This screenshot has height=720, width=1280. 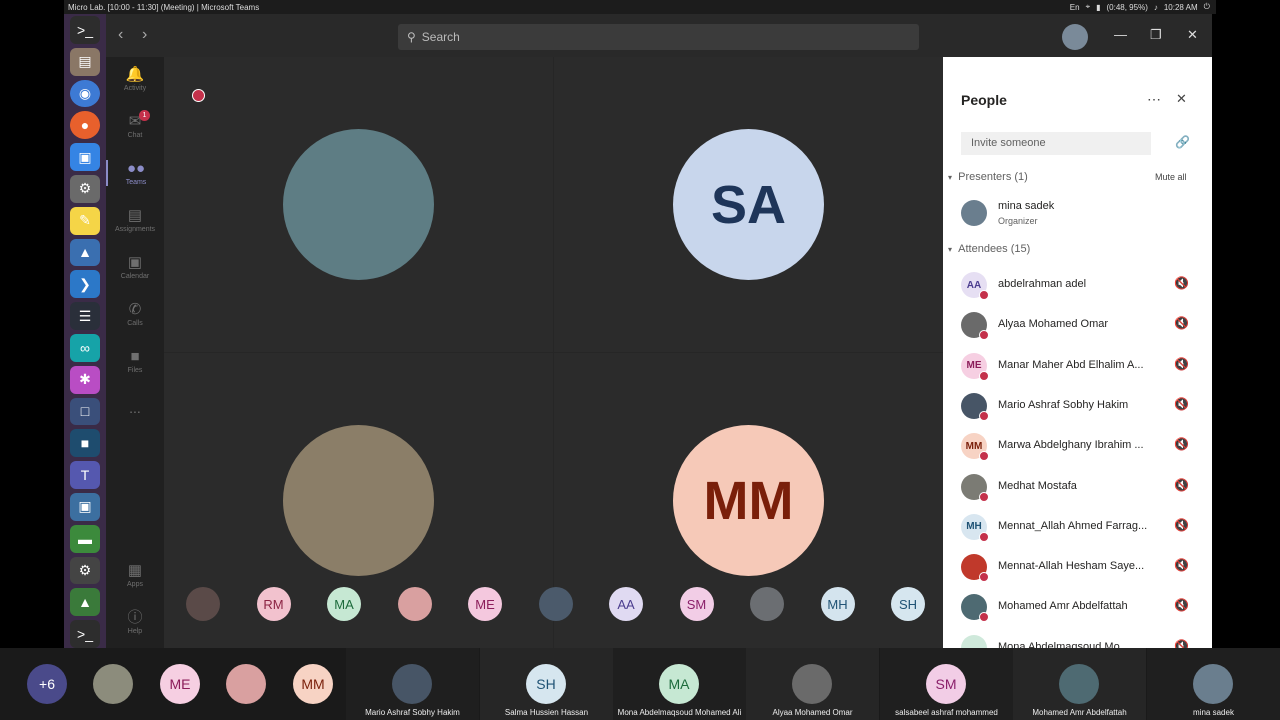 What do you see at coordinates (52, 684) in the screenshot?
I see `overflow-tile: +6` at bounding box center [52, 684].